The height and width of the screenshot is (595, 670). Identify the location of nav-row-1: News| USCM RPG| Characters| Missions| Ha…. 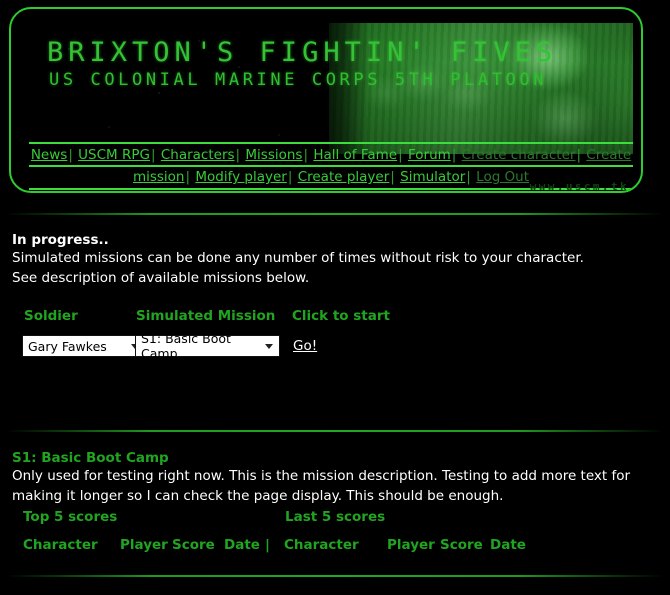
(331, 155).